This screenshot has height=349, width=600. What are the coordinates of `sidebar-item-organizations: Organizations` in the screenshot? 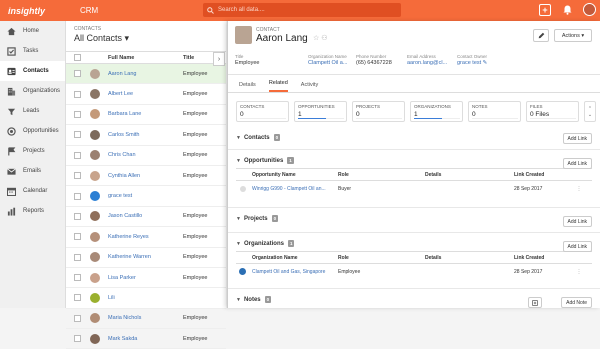 It's located at (32, 91).